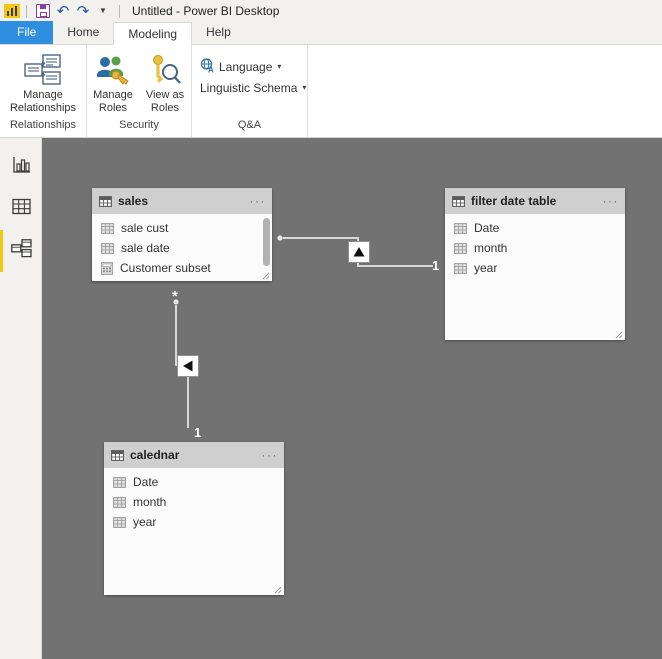 The width and height of the screenshot is (662, 659). Describe the element at coordinates (280, 238) in the screenshot. I see `rel1-endpoint-dot` at that location.